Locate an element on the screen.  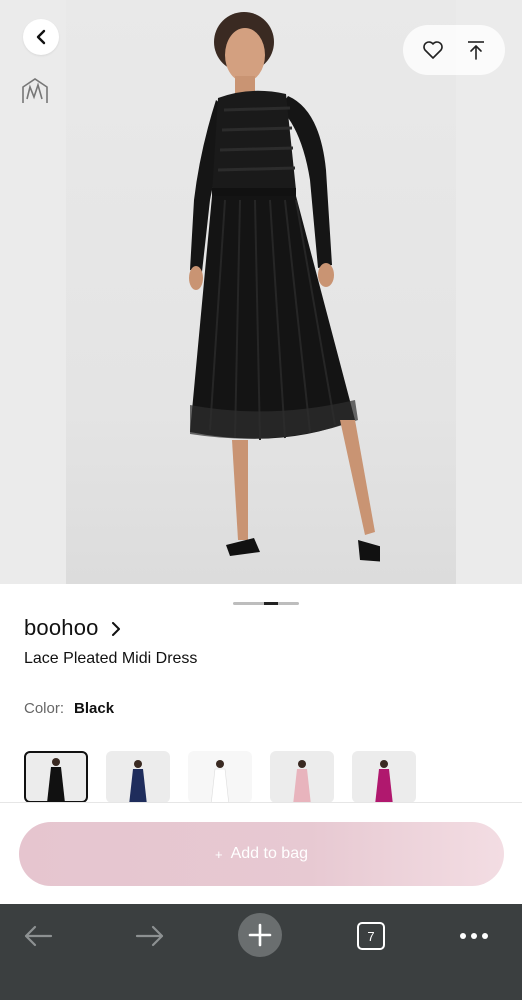
chevron-right-icon is located at coordinates (115, 629).